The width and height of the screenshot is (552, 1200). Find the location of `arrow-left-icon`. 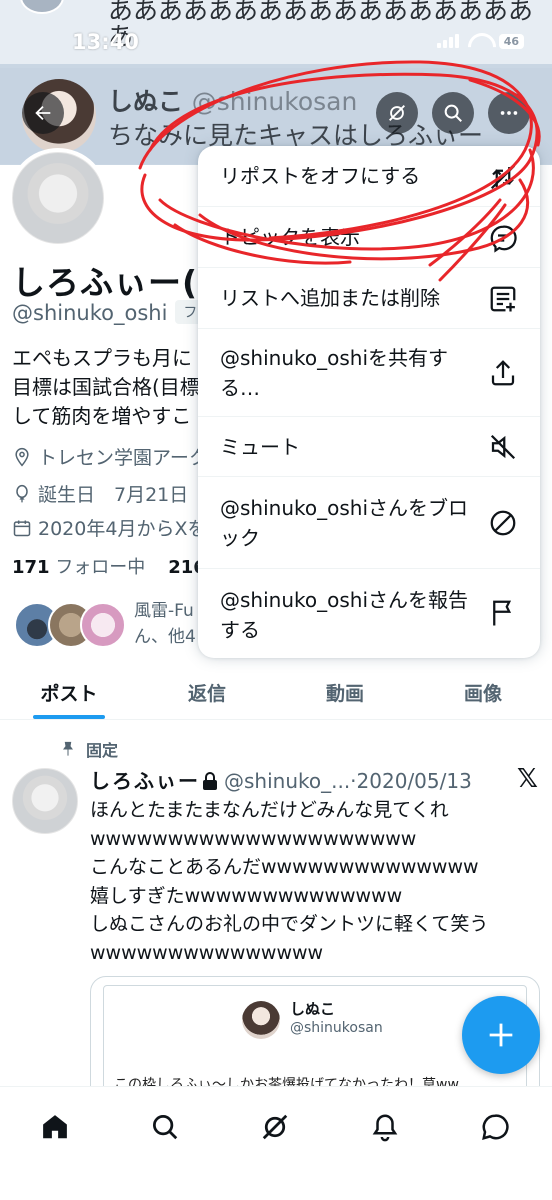

arrow-left-icon is located at coordinates (43, 113).